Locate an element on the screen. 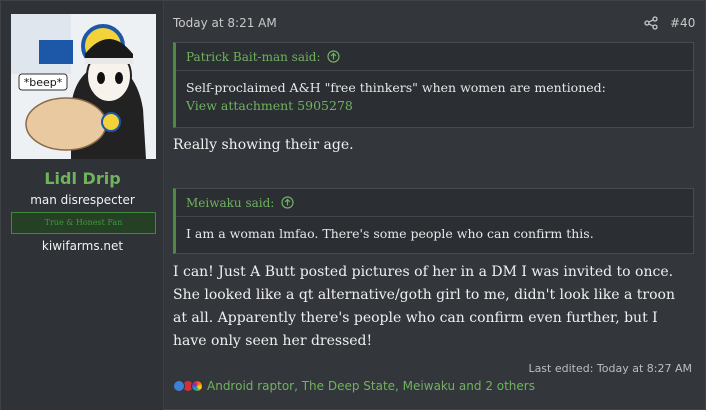 Image resolution: width=706 pixels, height=410 pixels. user-banner: True & Honest Fan is located at coordinates (83, 223).